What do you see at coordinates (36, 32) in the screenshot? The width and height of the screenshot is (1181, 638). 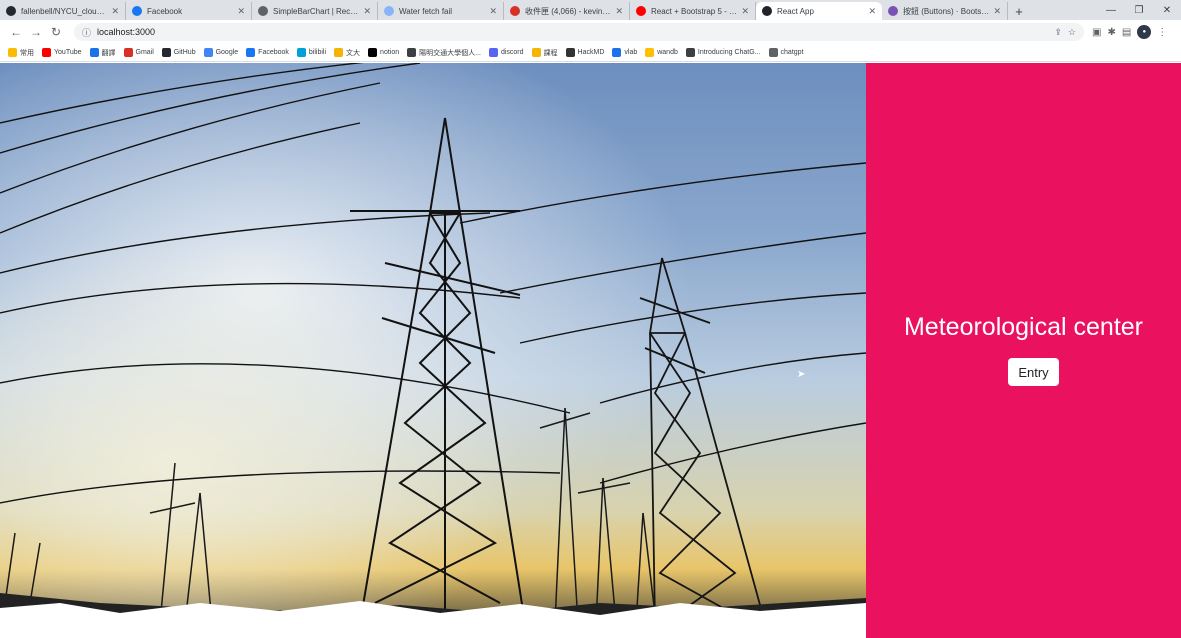 I see `forward-icon: →` at bounding box center [36, 32].